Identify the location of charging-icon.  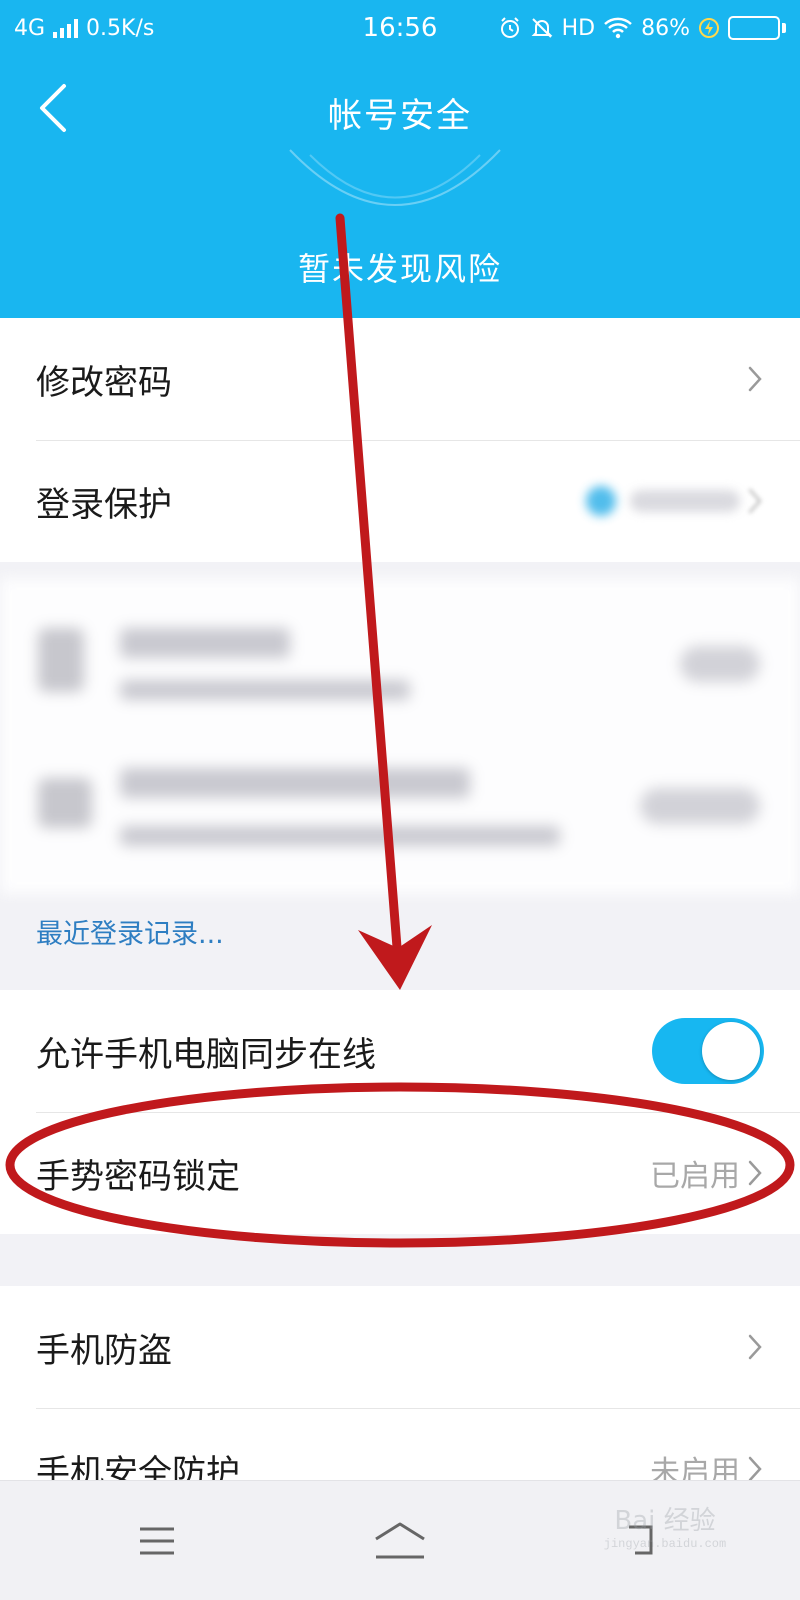
(709, 28).